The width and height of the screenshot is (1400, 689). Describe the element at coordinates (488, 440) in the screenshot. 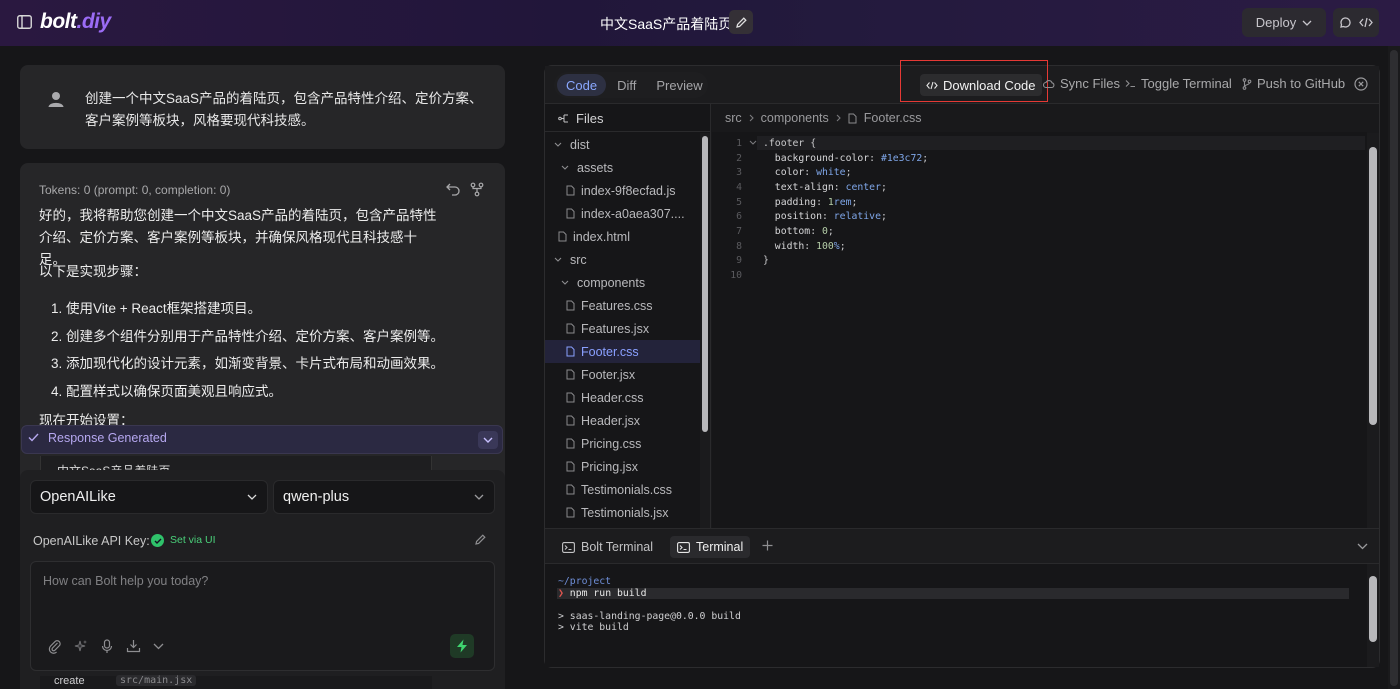

I see `expand-response-button` at that location.